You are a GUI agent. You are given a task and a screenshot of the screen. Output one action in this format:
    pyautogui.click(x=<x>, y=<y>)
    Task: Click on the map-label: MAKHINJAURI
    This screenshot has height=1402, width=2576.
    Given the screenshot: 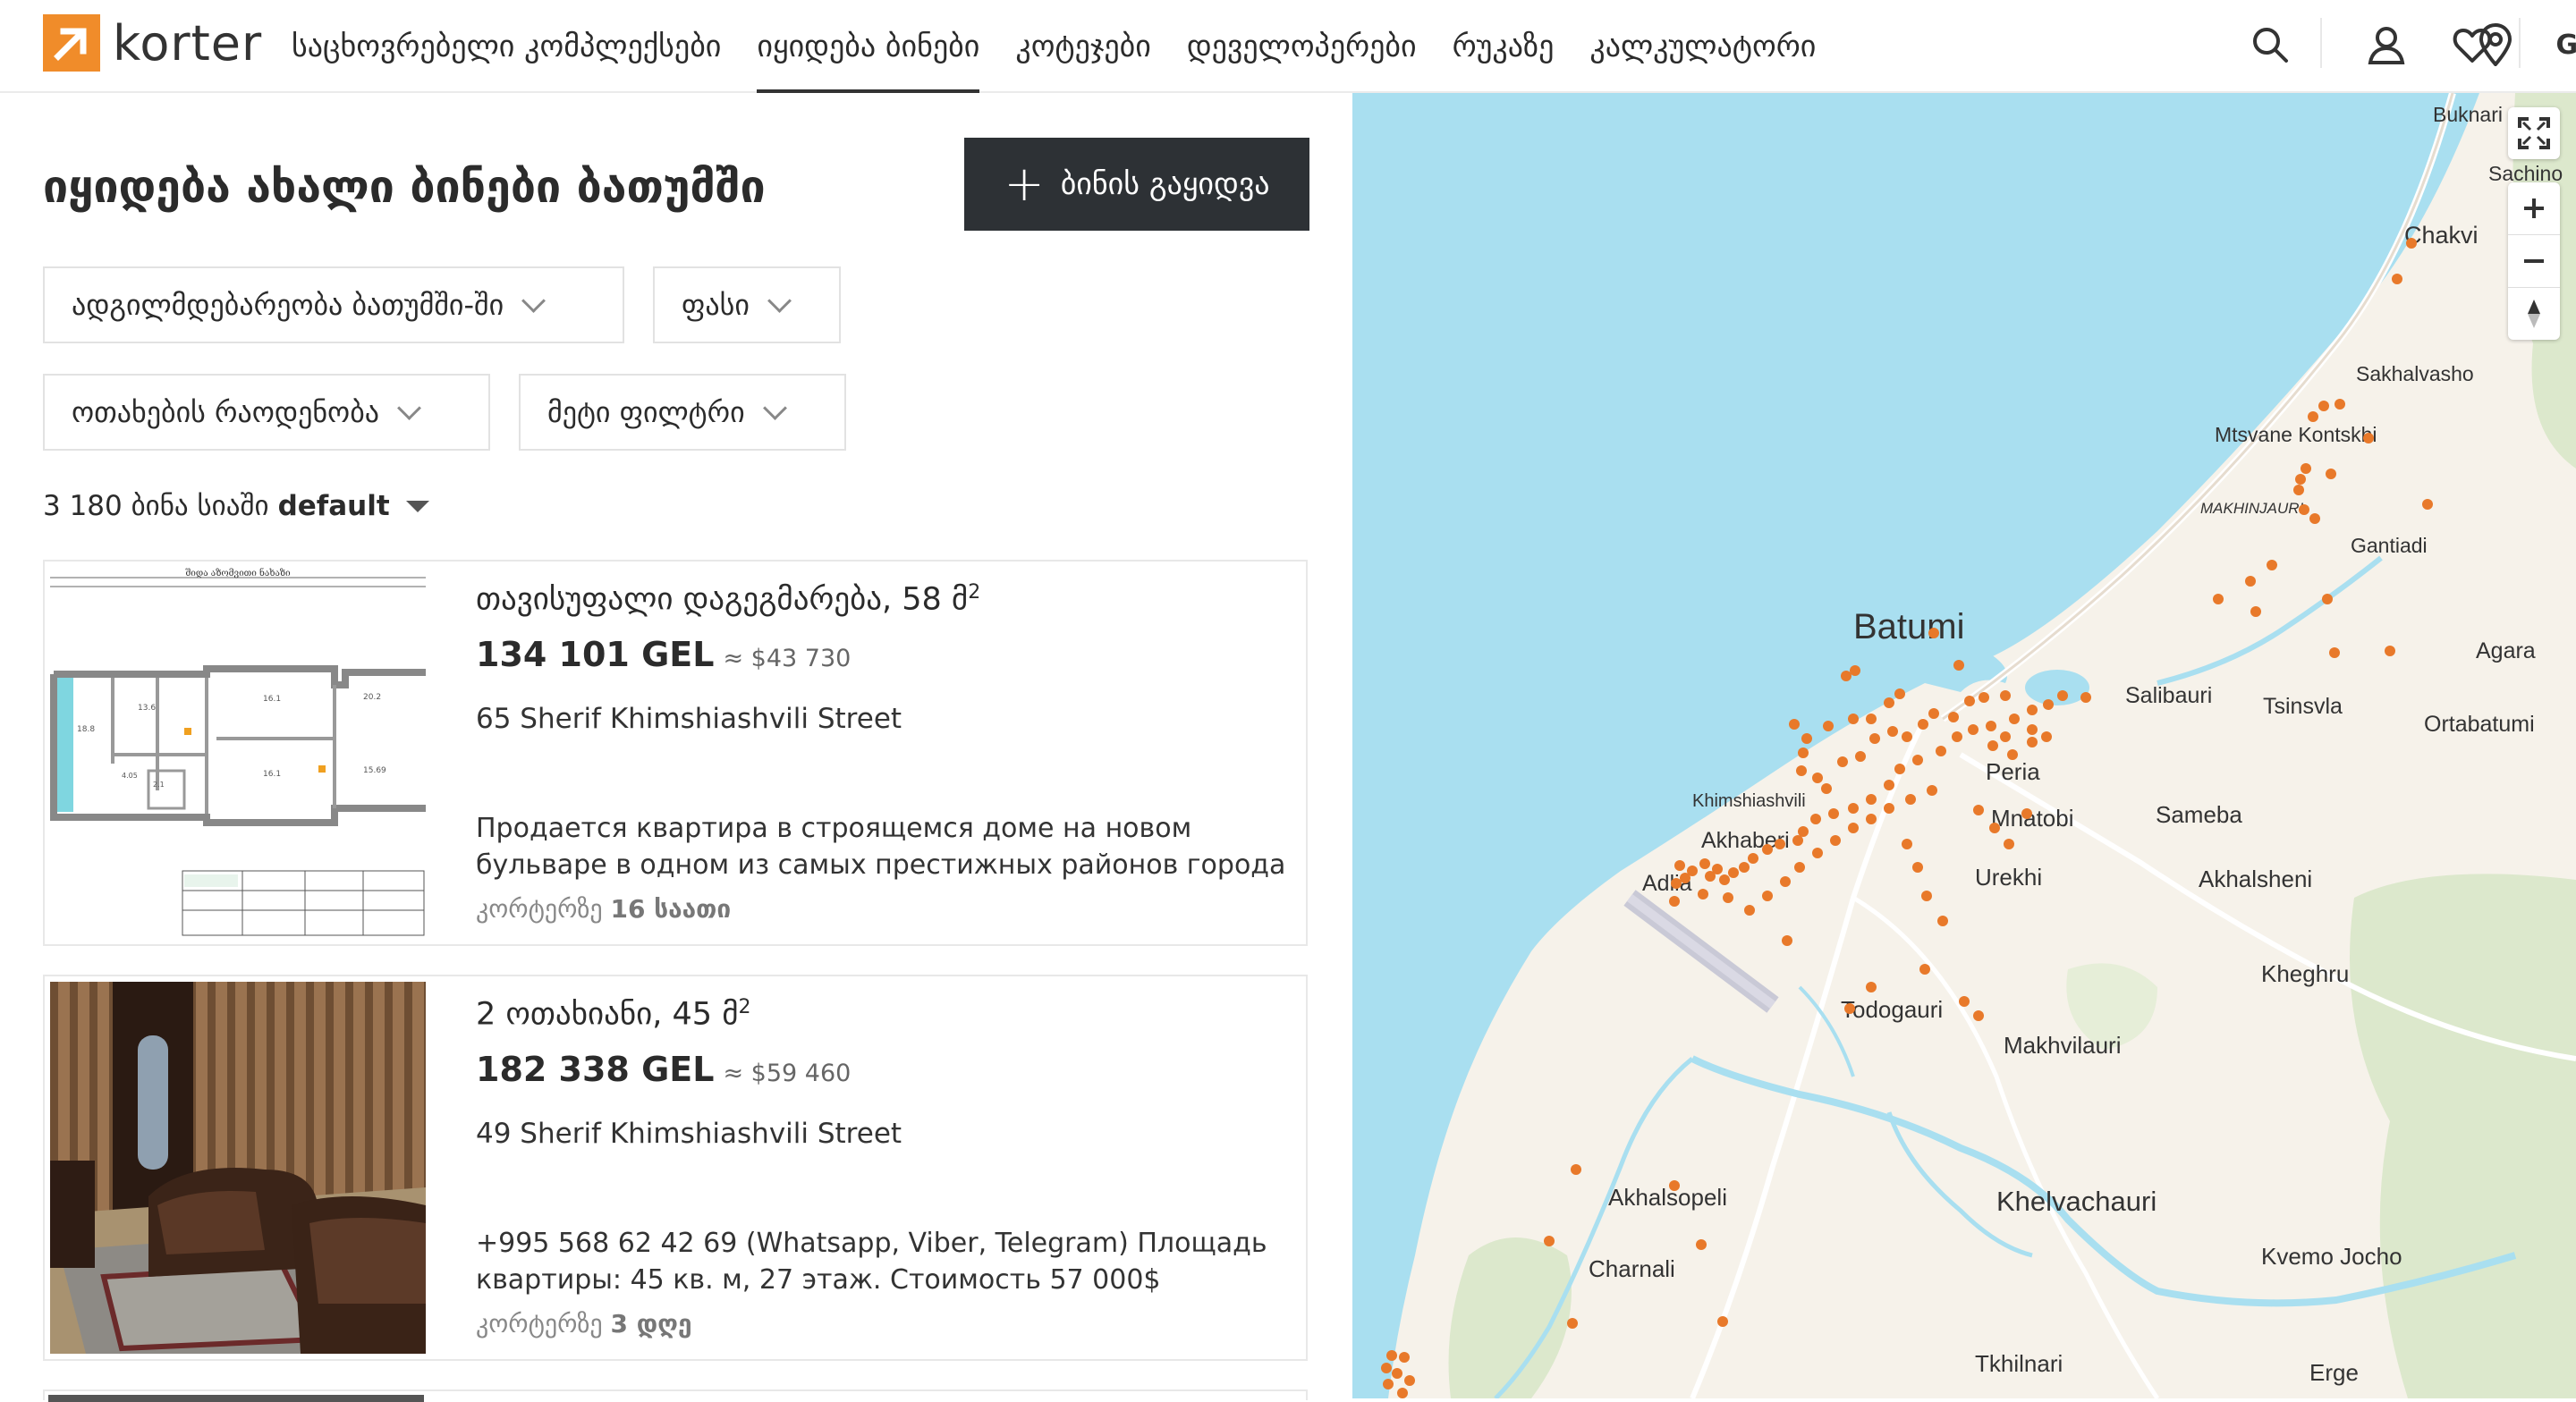 What is the action you would take?
    pyautogui.click(x=2252, y=508)
    